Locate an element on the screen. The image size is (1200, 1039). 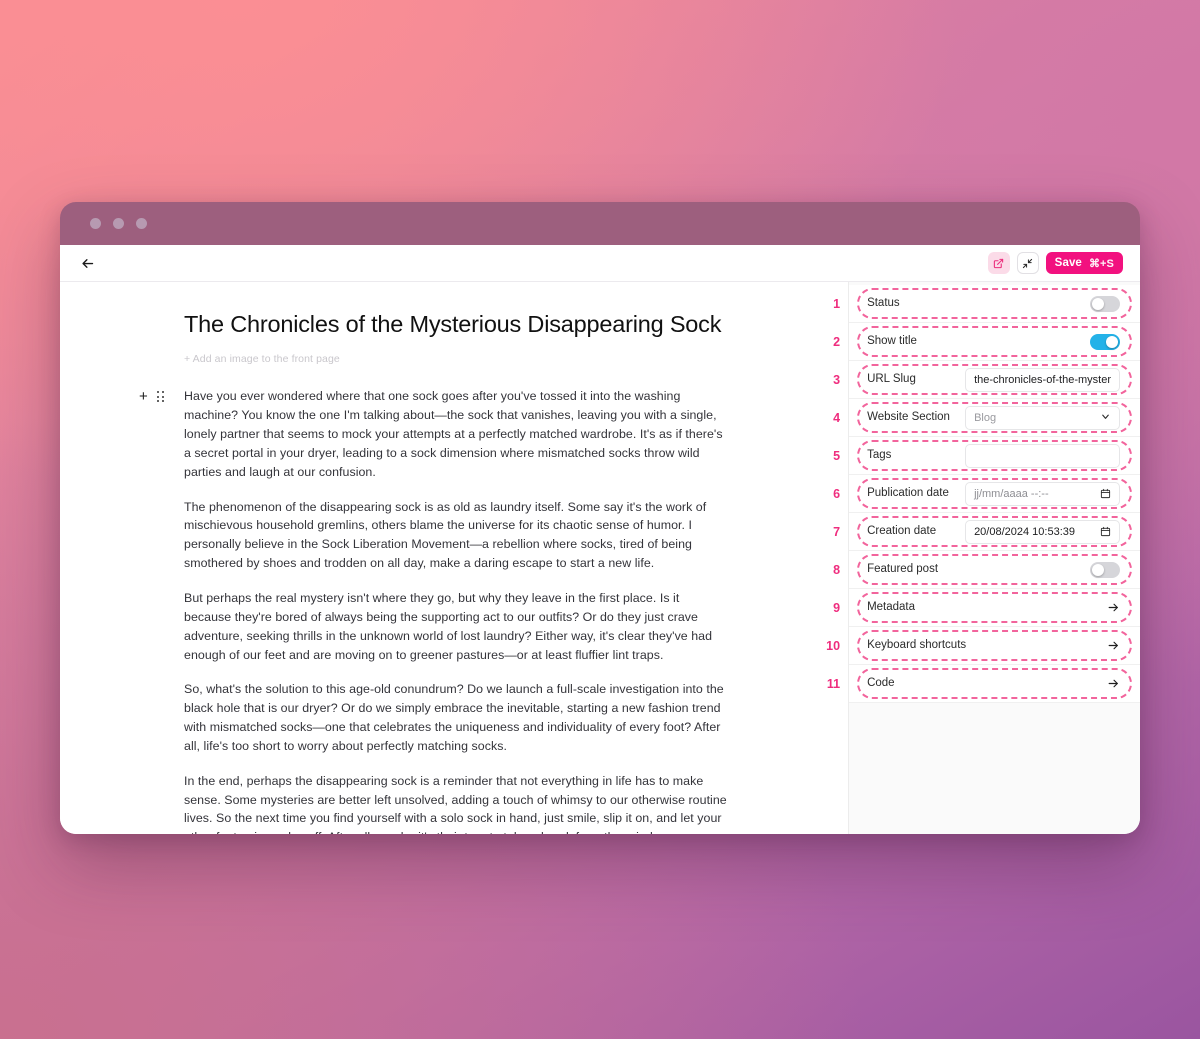
collapse-view-button is located at coordinates (1027, 263).